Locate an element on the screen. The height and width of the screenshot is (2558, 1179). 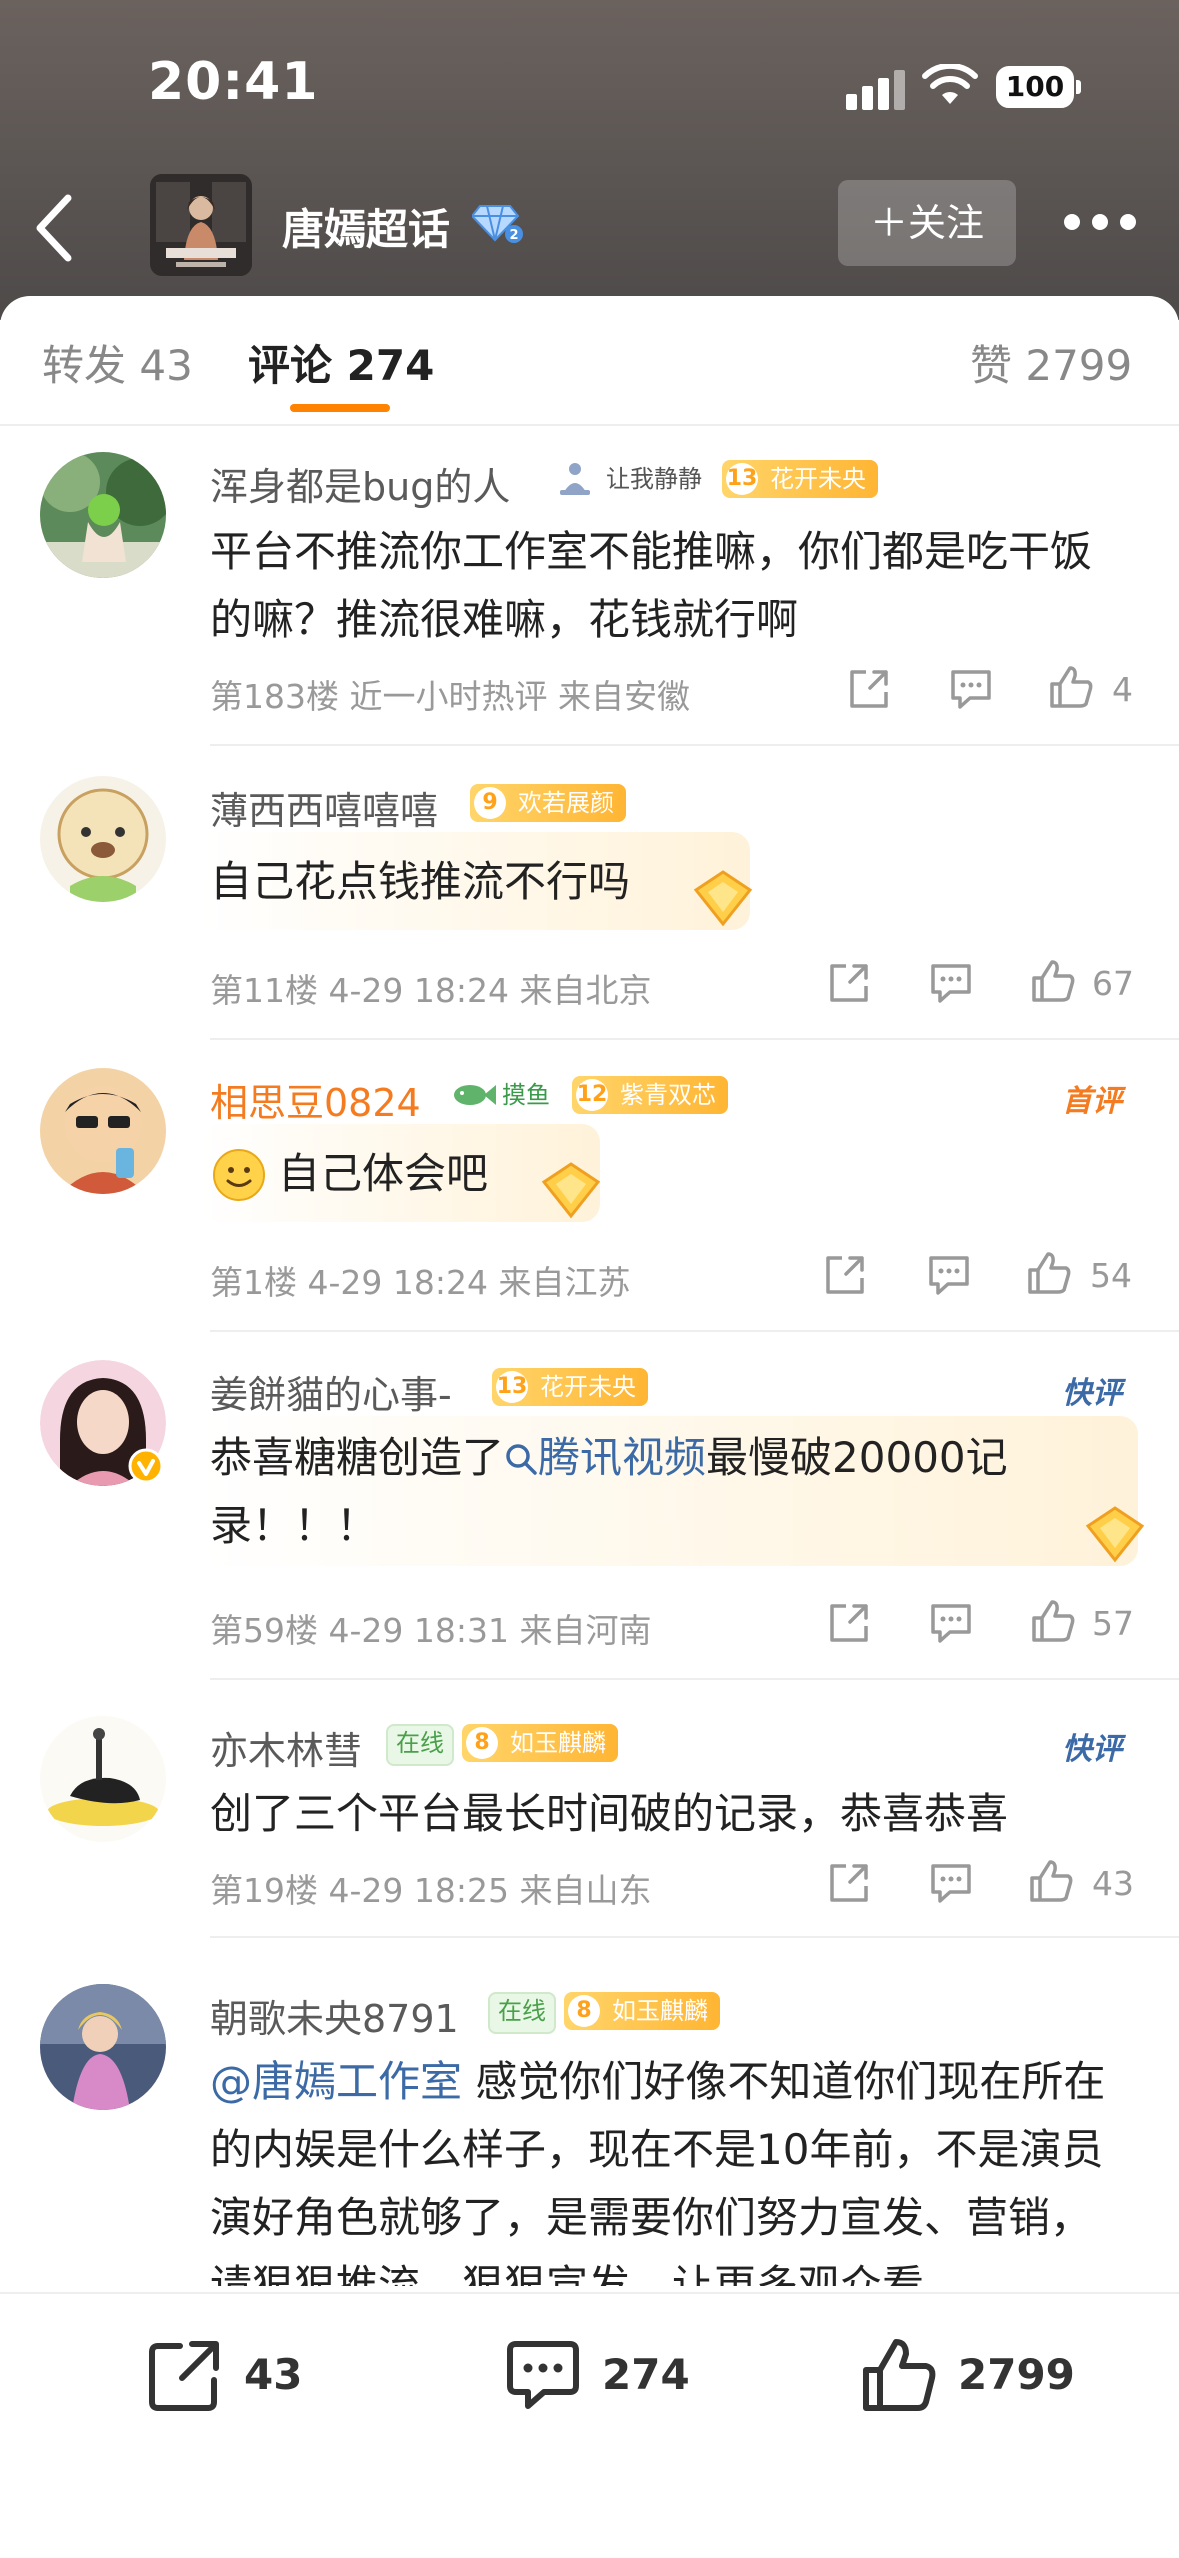
battery-icon: 100 is located at coordinates (1035, 87).